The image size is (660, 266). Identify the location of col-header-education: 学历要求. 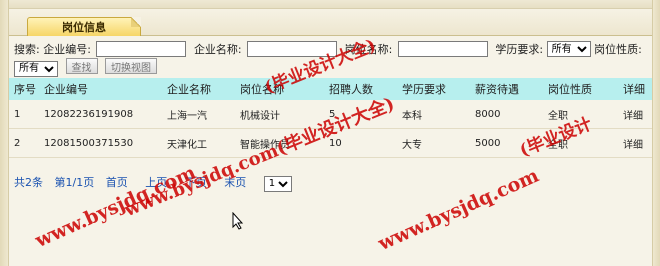
(433, 89).